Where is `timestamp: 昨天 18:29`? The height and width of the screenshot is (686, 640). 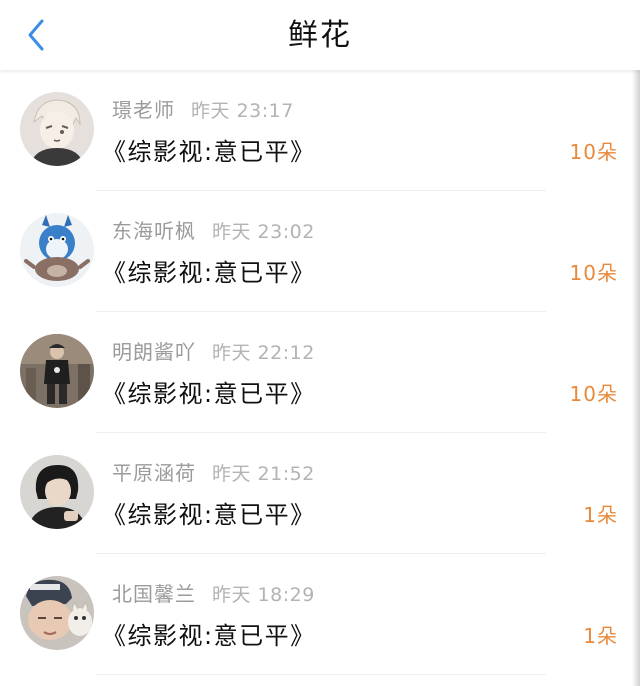 timestamp: 昨天 18:29 is located at coordinates (263, 595).